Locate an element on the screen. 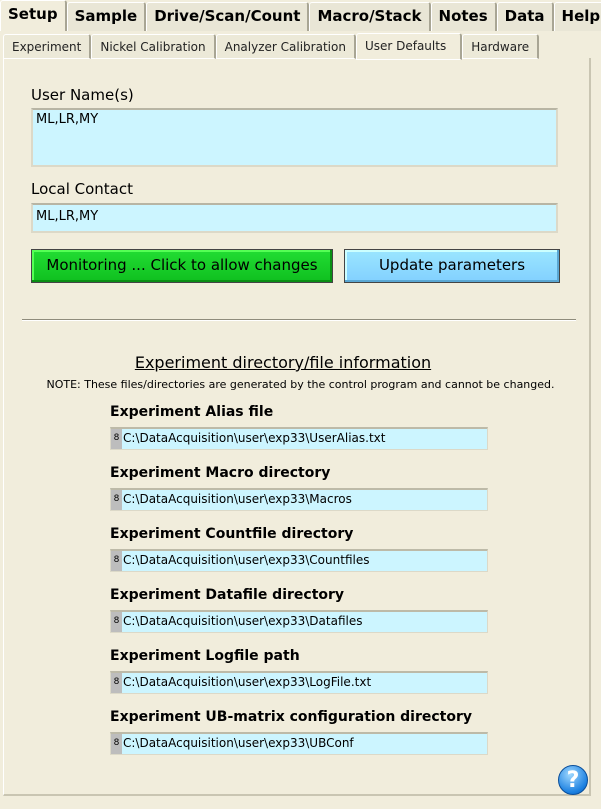 The width and height of the screenshot is (601, 809). subtab-analyzer-calibration: Analyzer Calibration is located at coordinates (285, 46).